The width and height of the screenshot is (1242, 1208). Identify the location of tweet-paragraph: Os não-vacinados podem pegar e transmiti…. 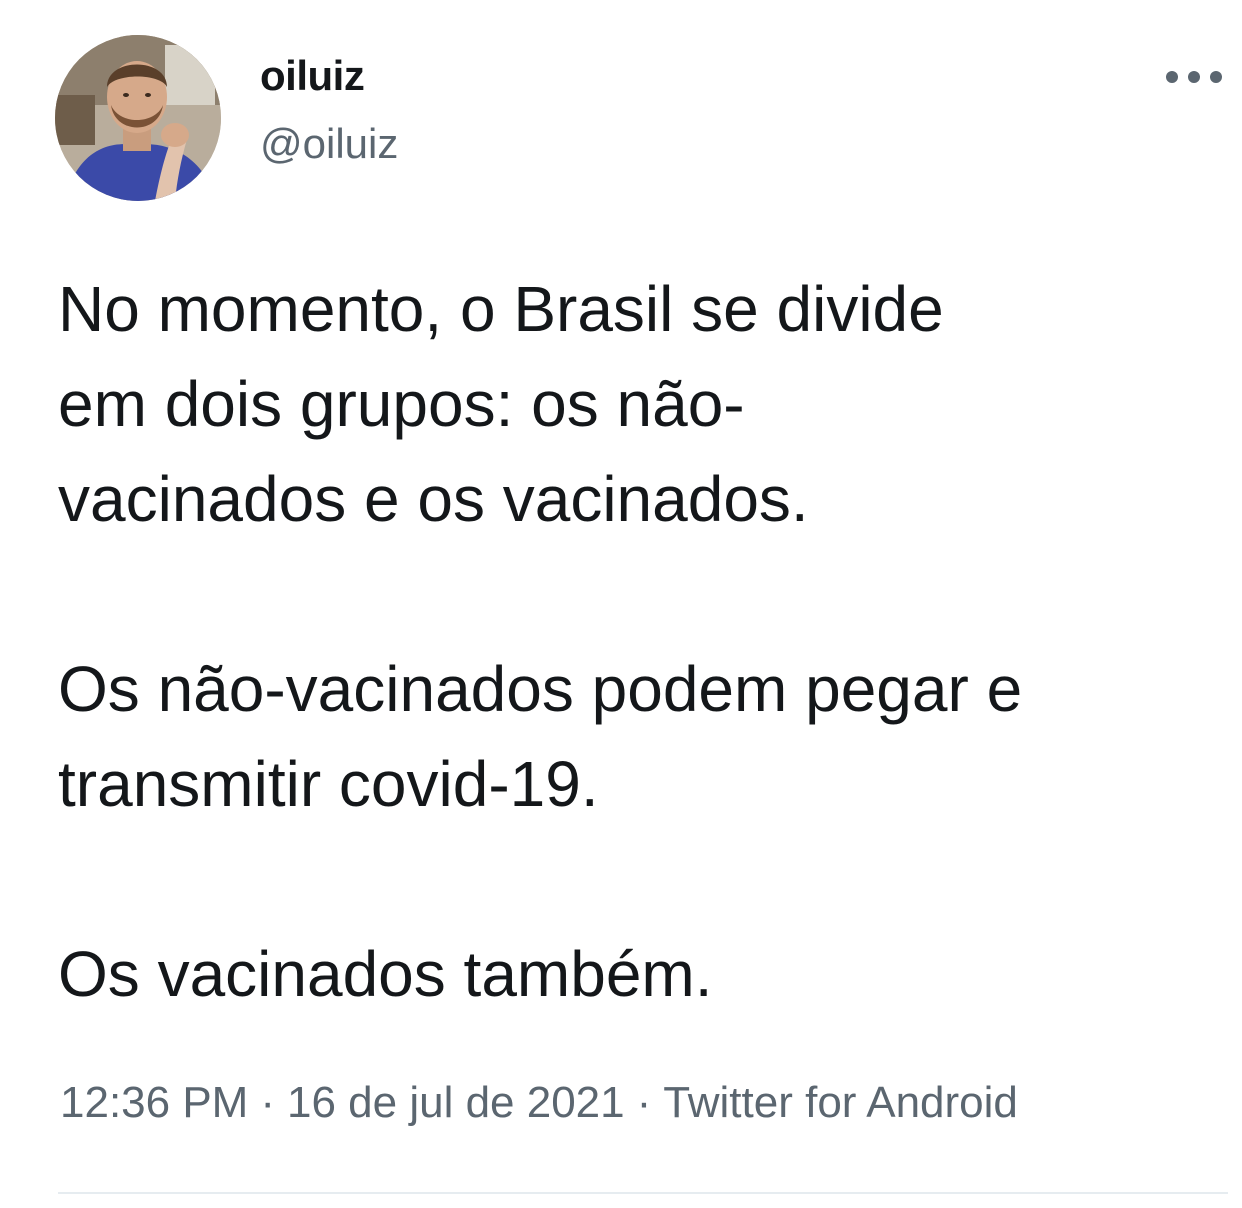
(540, 736).